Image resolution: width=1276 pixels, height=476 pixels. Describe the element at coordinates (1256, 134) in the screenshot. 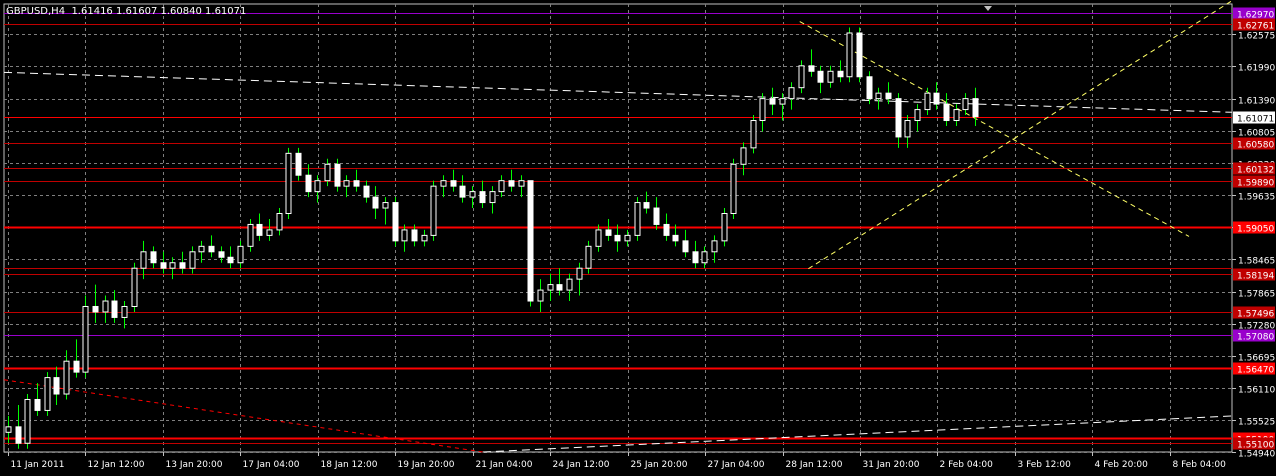

I see `y-tick-label: 1.60805` at that location.